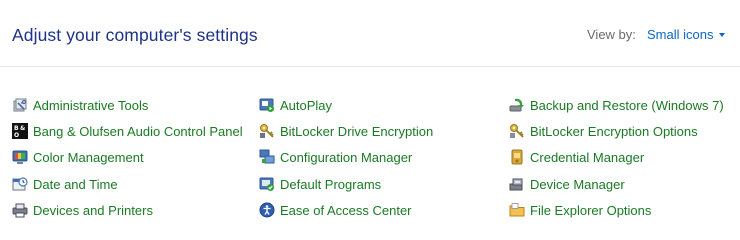 This screenshot has height=240, width=740. I want to click on view-by-dropdown: Small icons, so click(686, 34).